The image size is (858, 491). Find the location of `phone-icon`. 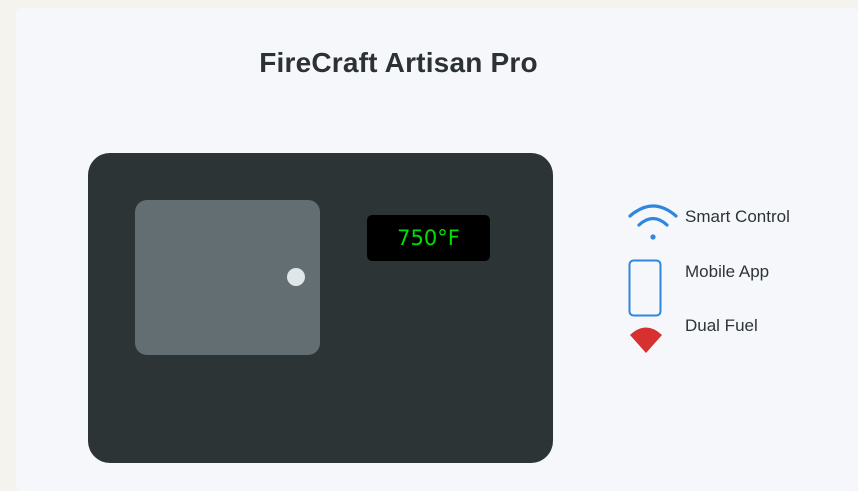

phone-icon is located at coordinates (645, 288).